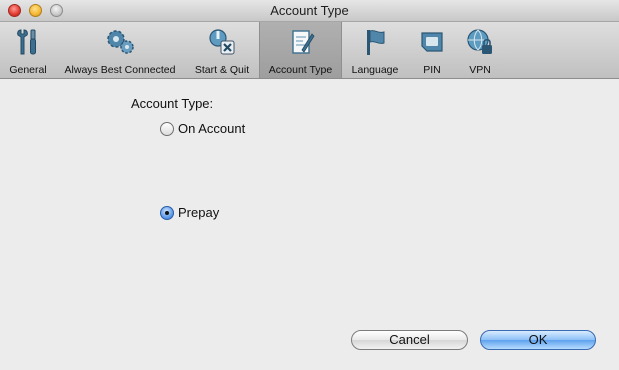 The height and width of the screenshot is (370, 619). I want to click on toolbar-item-vpn: VPN, so click(480, 50).